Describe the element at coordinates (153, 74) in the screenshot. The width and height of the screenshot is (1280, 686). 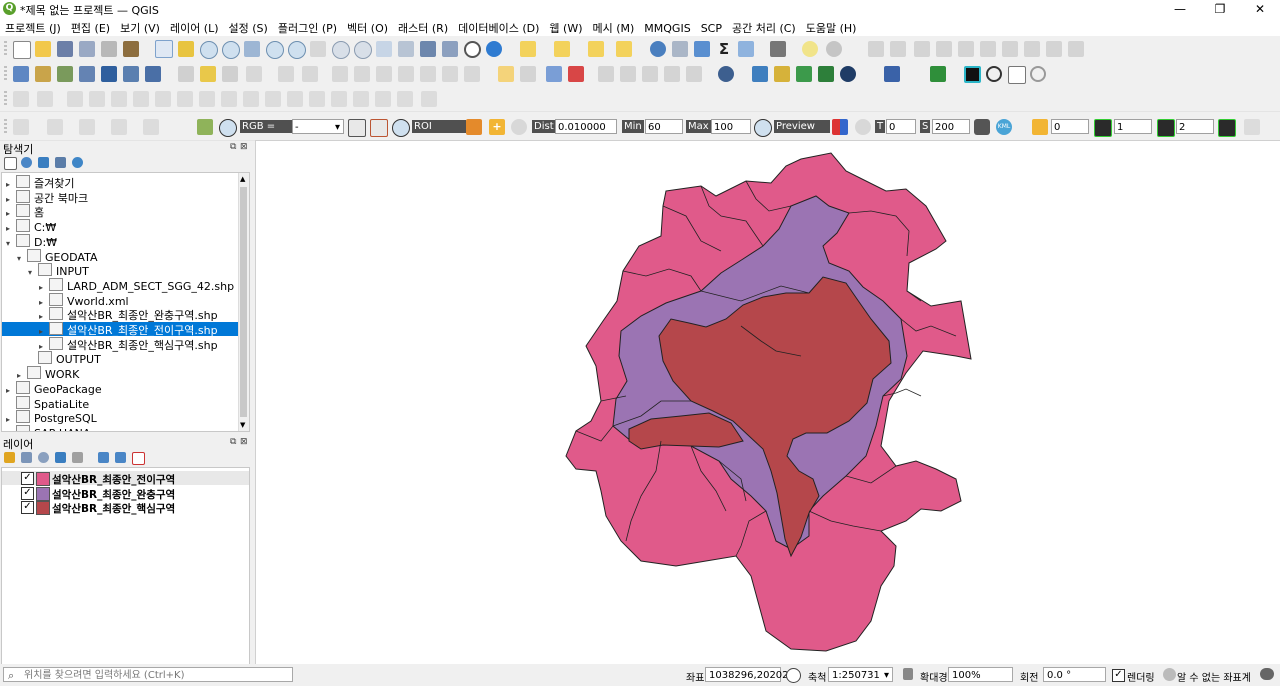
I see `add-wms-layer-icon` at that location.